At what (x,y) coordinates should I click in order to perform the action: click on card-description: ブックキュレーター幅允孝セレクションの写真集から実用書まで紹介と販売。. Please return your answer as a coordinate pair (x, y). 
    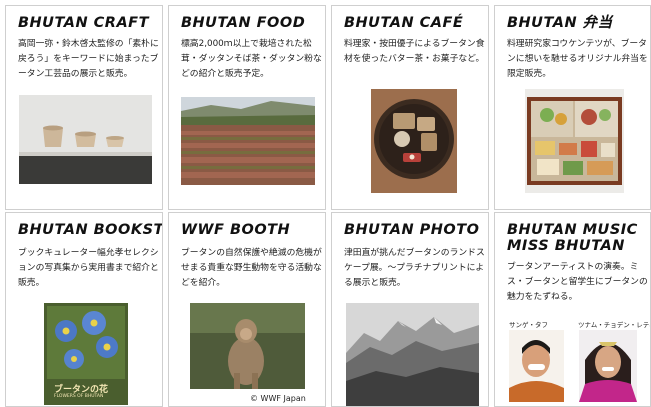
    Looking at the image, I should click on (88, 268).